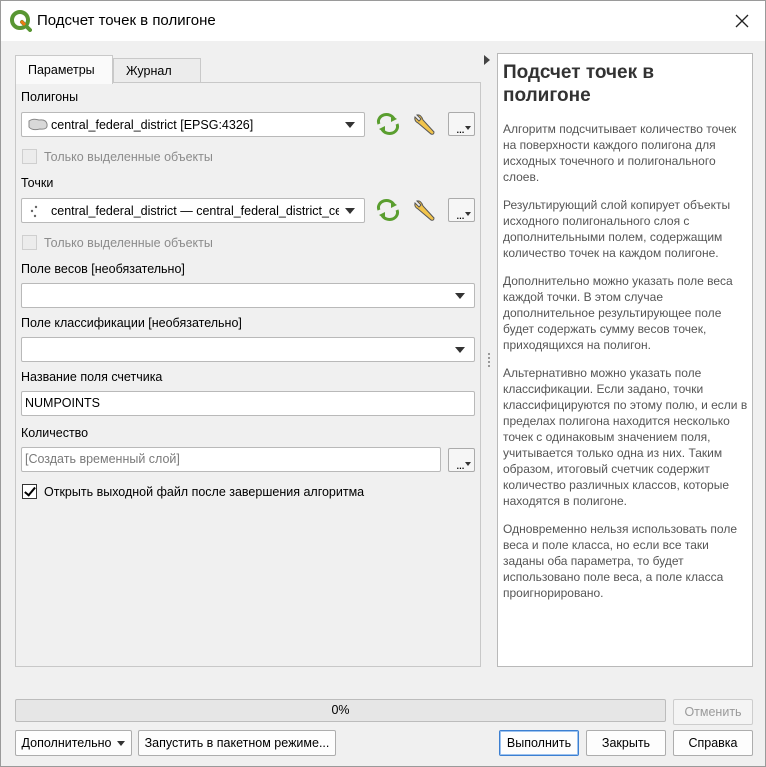 The width and height of the screenshot is (766, 767). What do you see at coordinates (248, 295) in the screenshot?
I see `weight-field-combo` at bounding box center [248, 295].